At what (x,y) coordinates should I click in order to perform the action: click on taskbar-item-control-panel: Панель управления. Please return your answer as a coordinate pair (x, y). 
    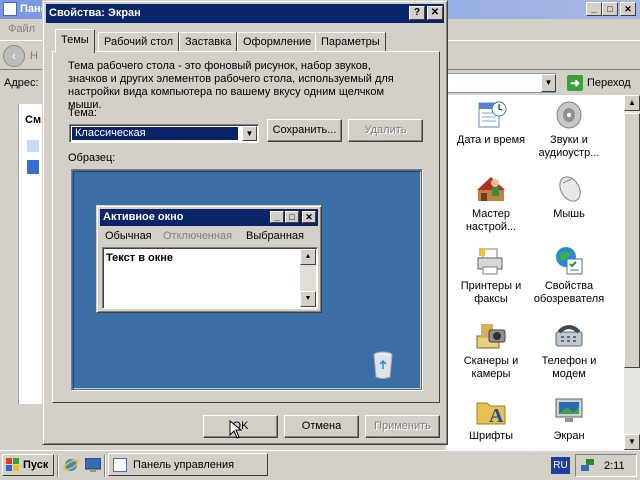
    Looking at the image, I should click on (188, 464).